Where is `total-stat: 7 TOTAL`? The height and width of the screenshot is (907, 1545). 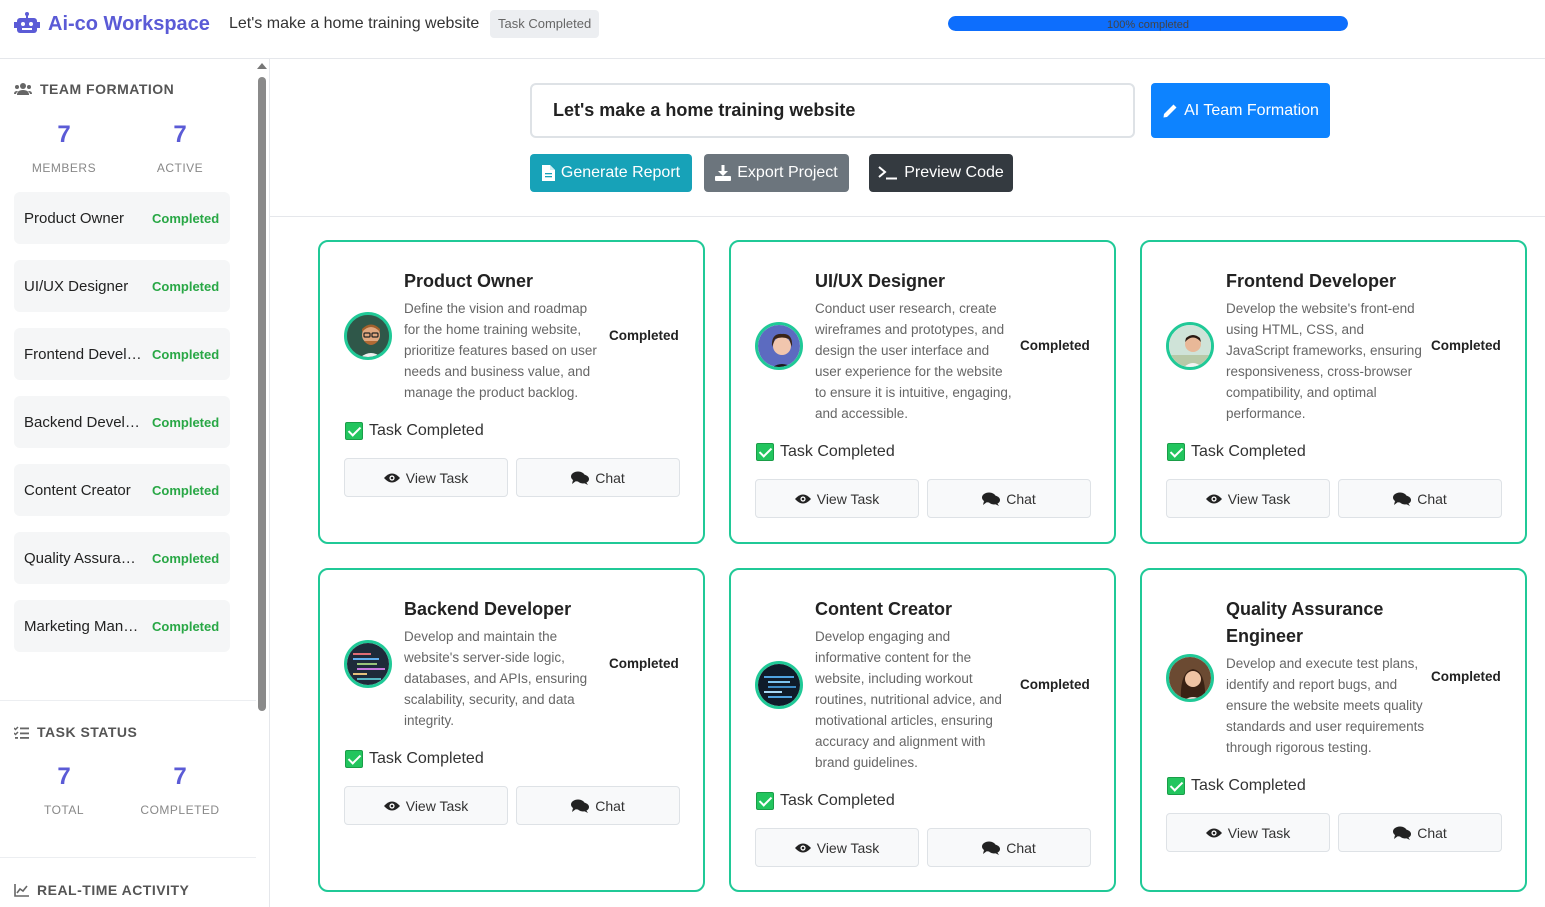
total-stat: 7 TOTAL is located at coordinates (64, 790).